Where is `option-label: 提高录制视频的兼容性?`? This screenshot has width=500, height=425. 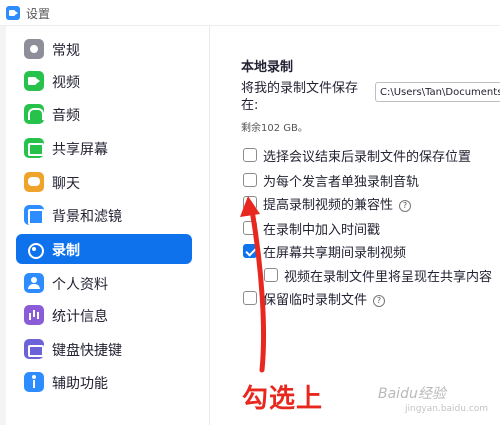 option-label: 提高录制视频的兼容性? is located at coordinates (337, 203).